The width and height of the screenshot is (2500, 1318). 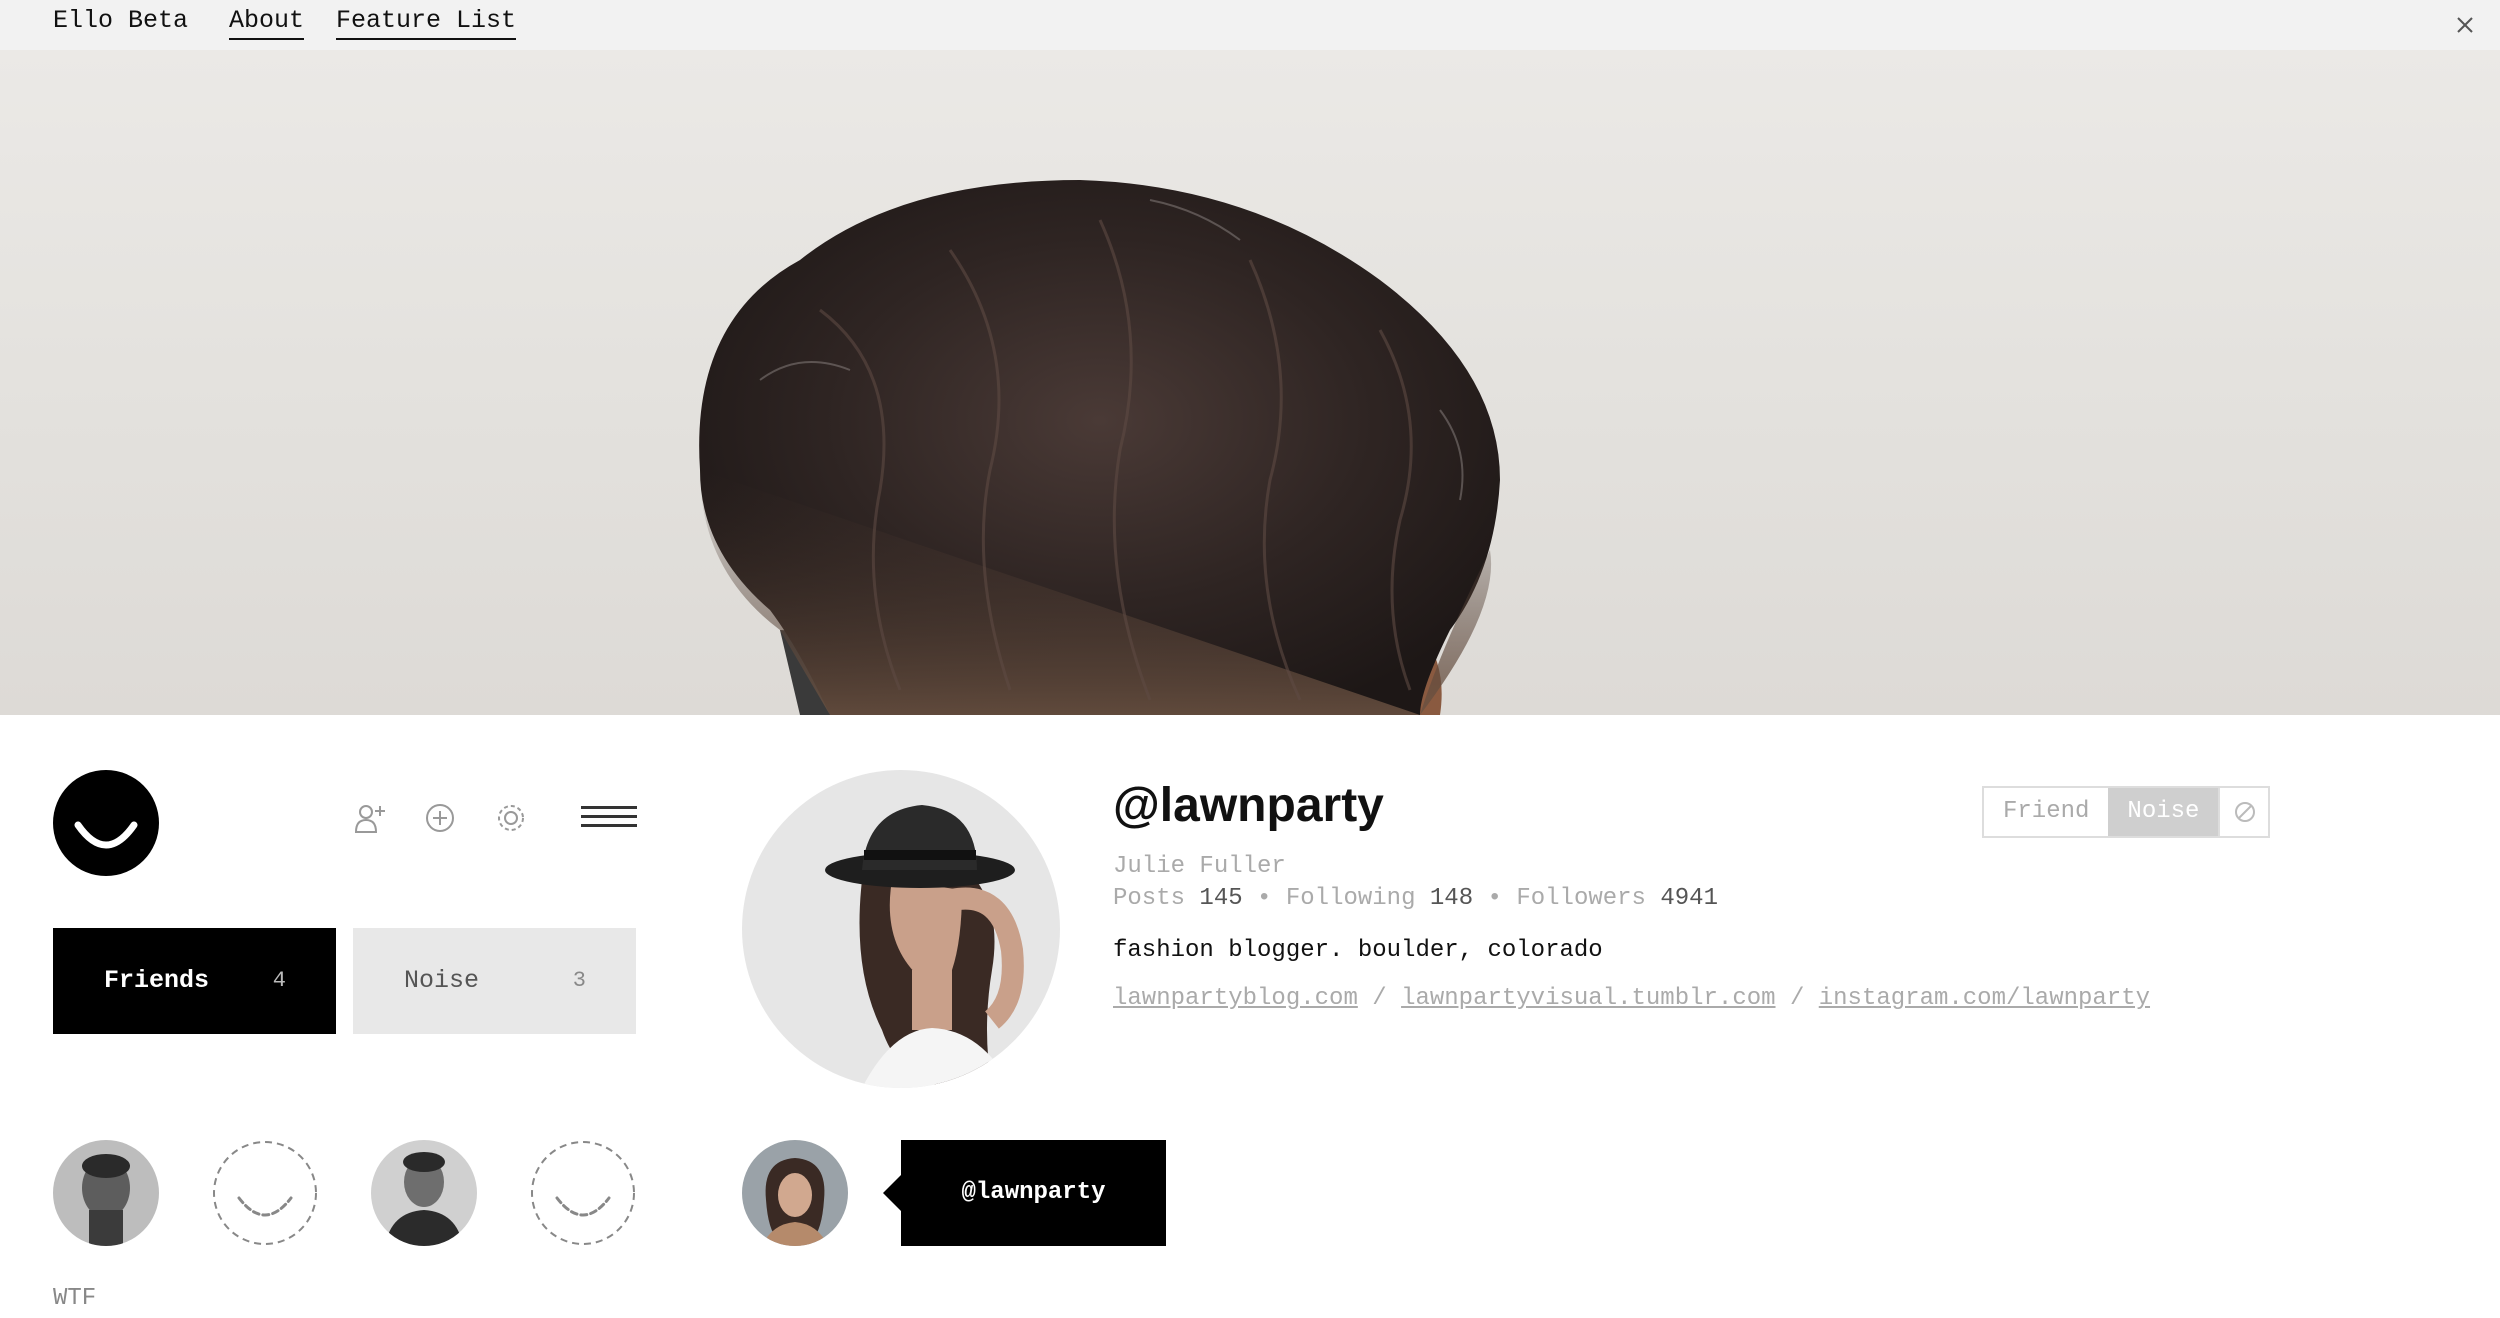 What do you see at coordinates (1350, 898) in the screenshot?
I see `following-label: Following` at bounding box center [1350, 898].